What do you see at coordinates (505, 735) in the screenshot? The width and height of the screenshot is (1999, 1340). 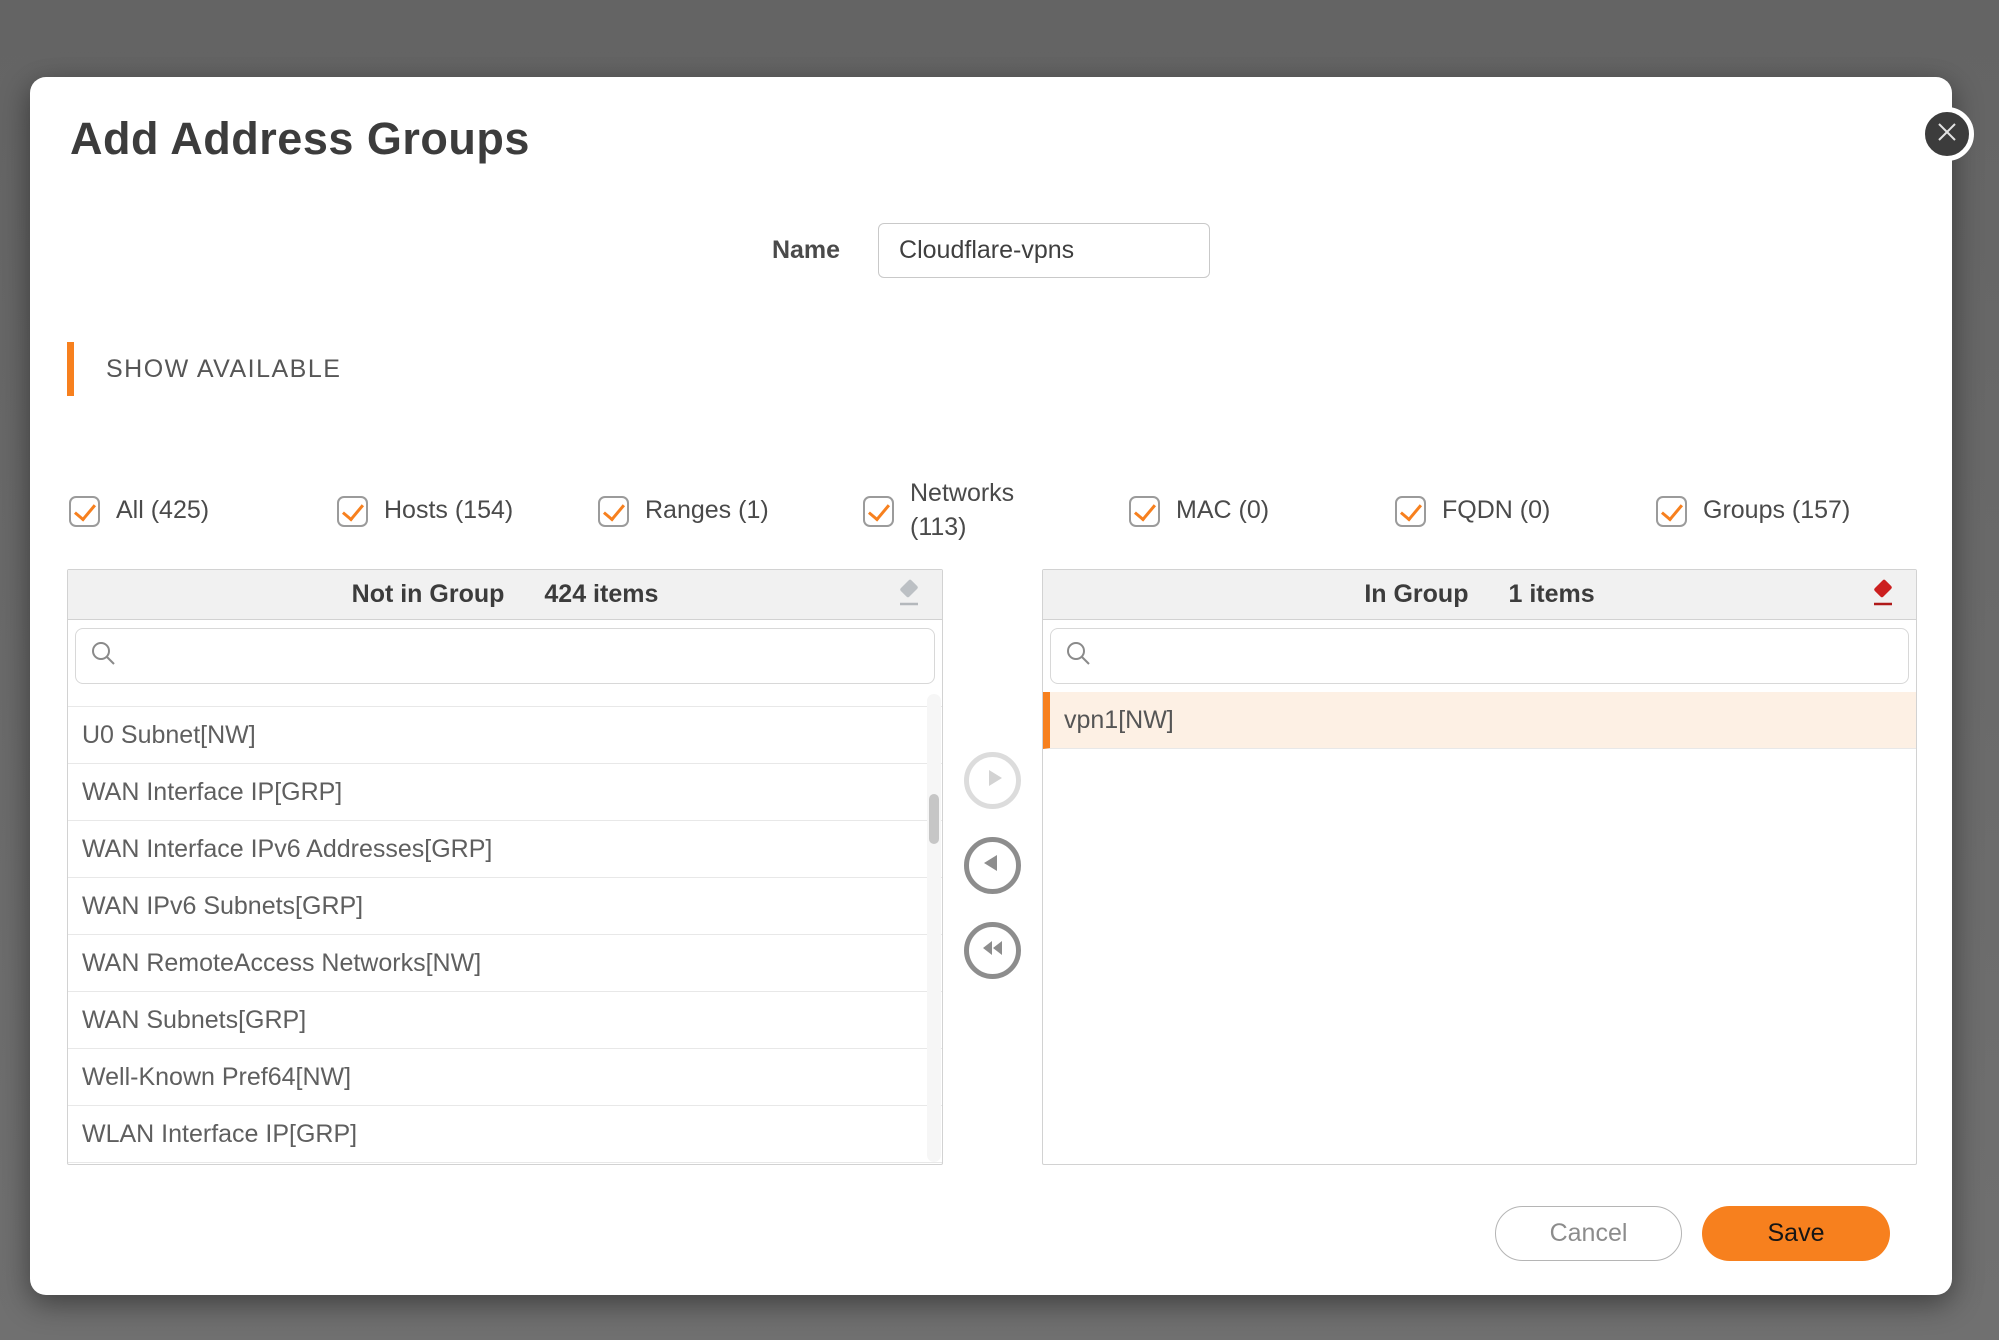 I see `list-item: U0 Subnet[NW]` at bounding box center [505, 735].